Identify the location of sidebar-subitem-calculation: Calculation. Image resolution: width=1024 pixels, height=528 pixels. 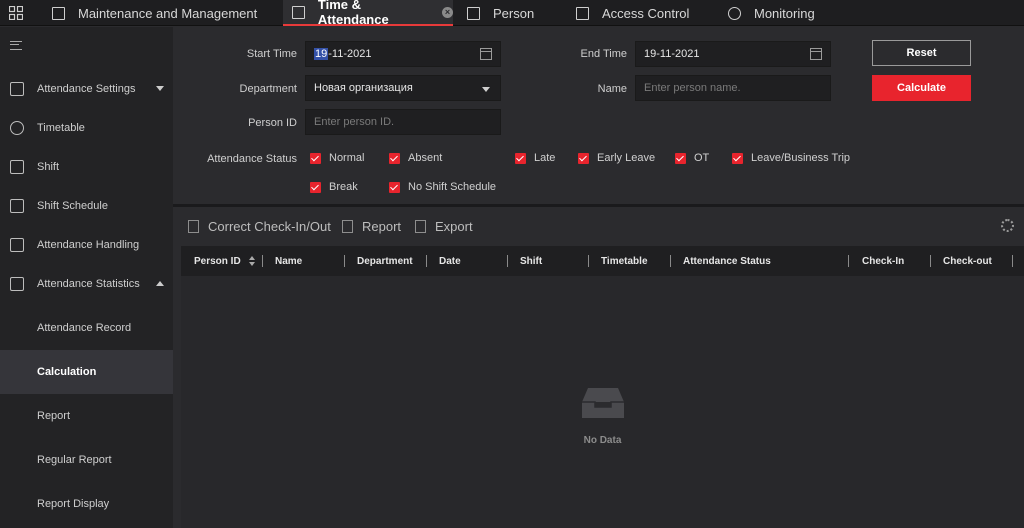
(86, 372).